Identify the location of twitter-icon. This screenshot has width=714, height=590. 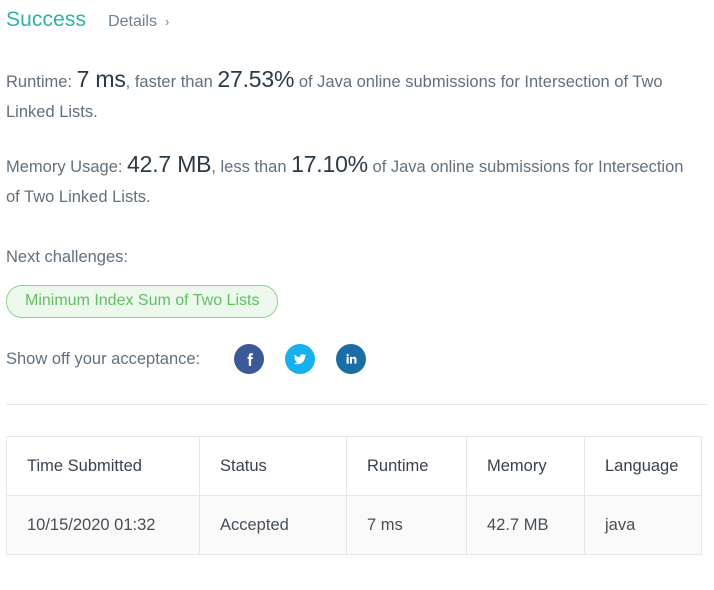
(300, 359).